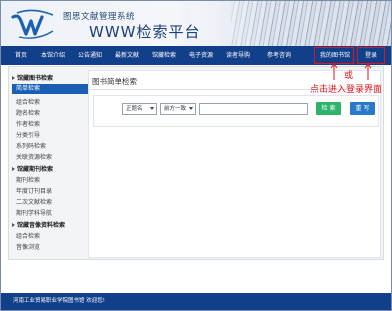 The image size is (392, 311). What do you see at coordinates (127, 55) in the screenshot?
I see `nav-new-docs: 最新文献` at bounding box center [127, 55].